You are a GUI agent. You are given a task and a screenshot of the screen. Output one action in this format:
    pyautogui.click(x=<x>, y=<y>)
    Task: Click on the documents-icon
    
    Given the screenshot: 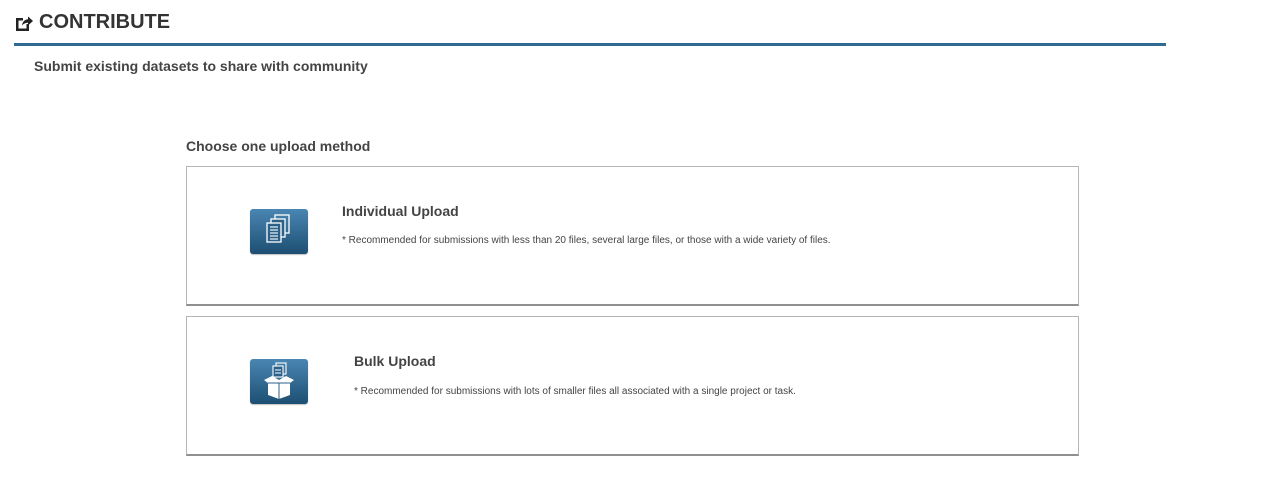 What is the action you would take?
    pyautogui.click(x=279, y=231)
    